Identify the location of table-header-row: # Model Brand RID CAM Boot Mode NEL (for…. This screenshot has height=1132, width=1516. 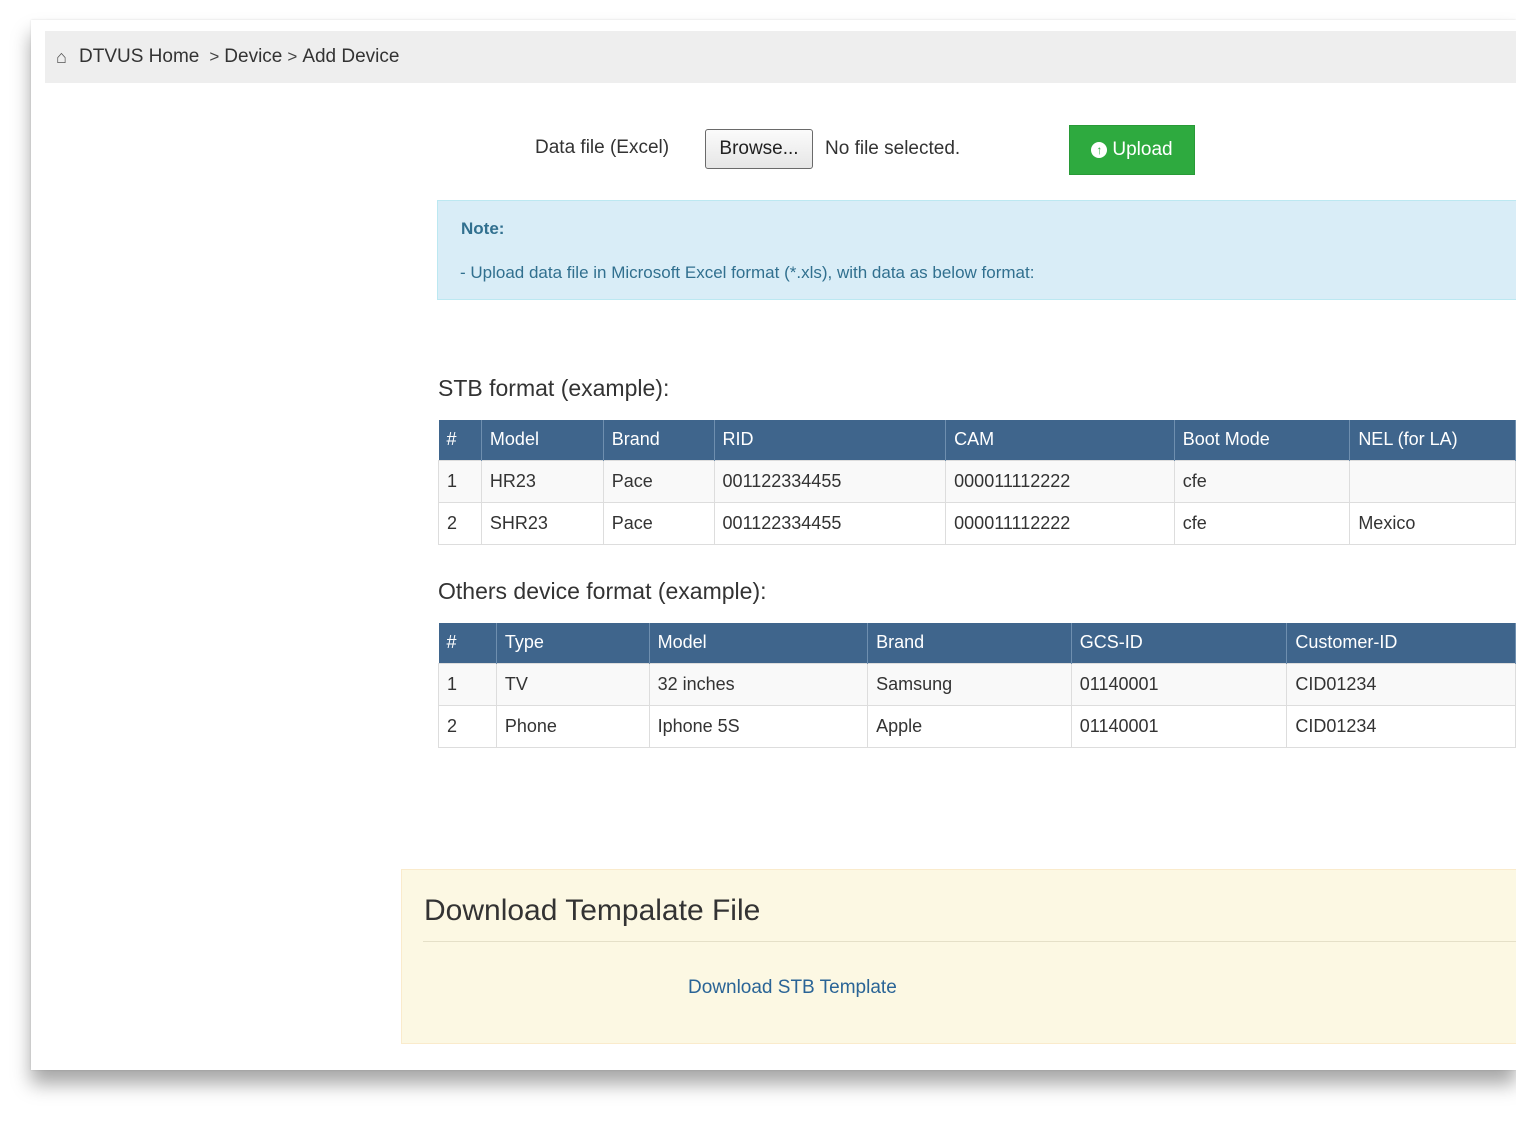
(977, 440).